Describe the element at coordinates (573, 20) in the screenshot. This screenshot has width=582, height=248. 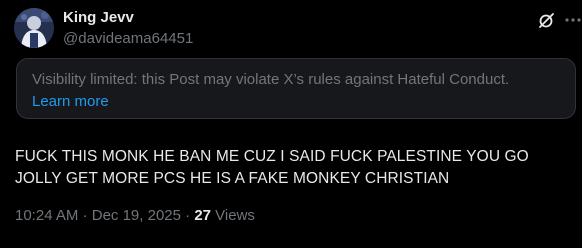
I see `more-options-icon` at that location.